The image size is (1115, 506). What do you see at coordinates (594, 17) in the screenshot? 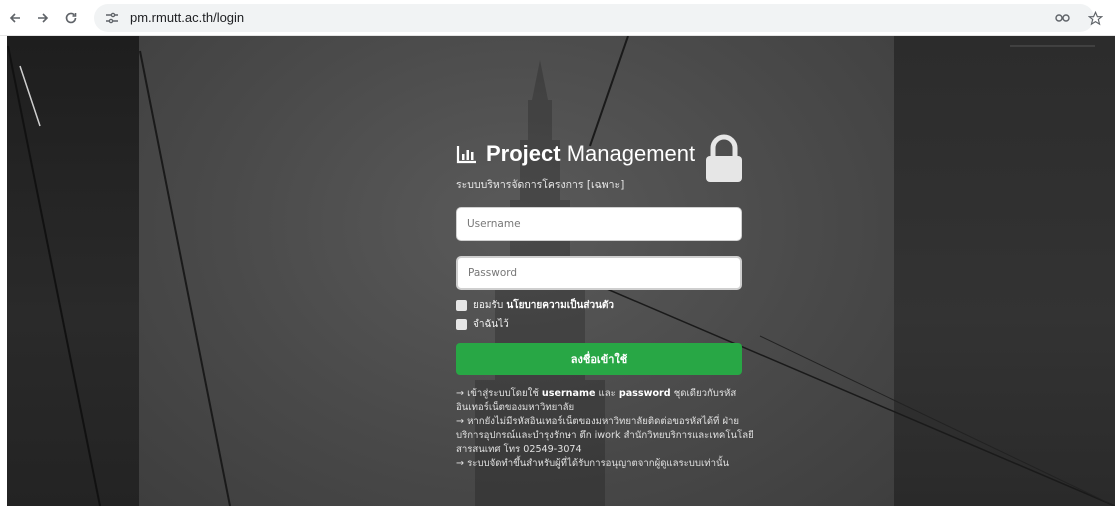
I see `address-bar: pm.rmutt.ac.th/login` at bounding box center [594, 17].